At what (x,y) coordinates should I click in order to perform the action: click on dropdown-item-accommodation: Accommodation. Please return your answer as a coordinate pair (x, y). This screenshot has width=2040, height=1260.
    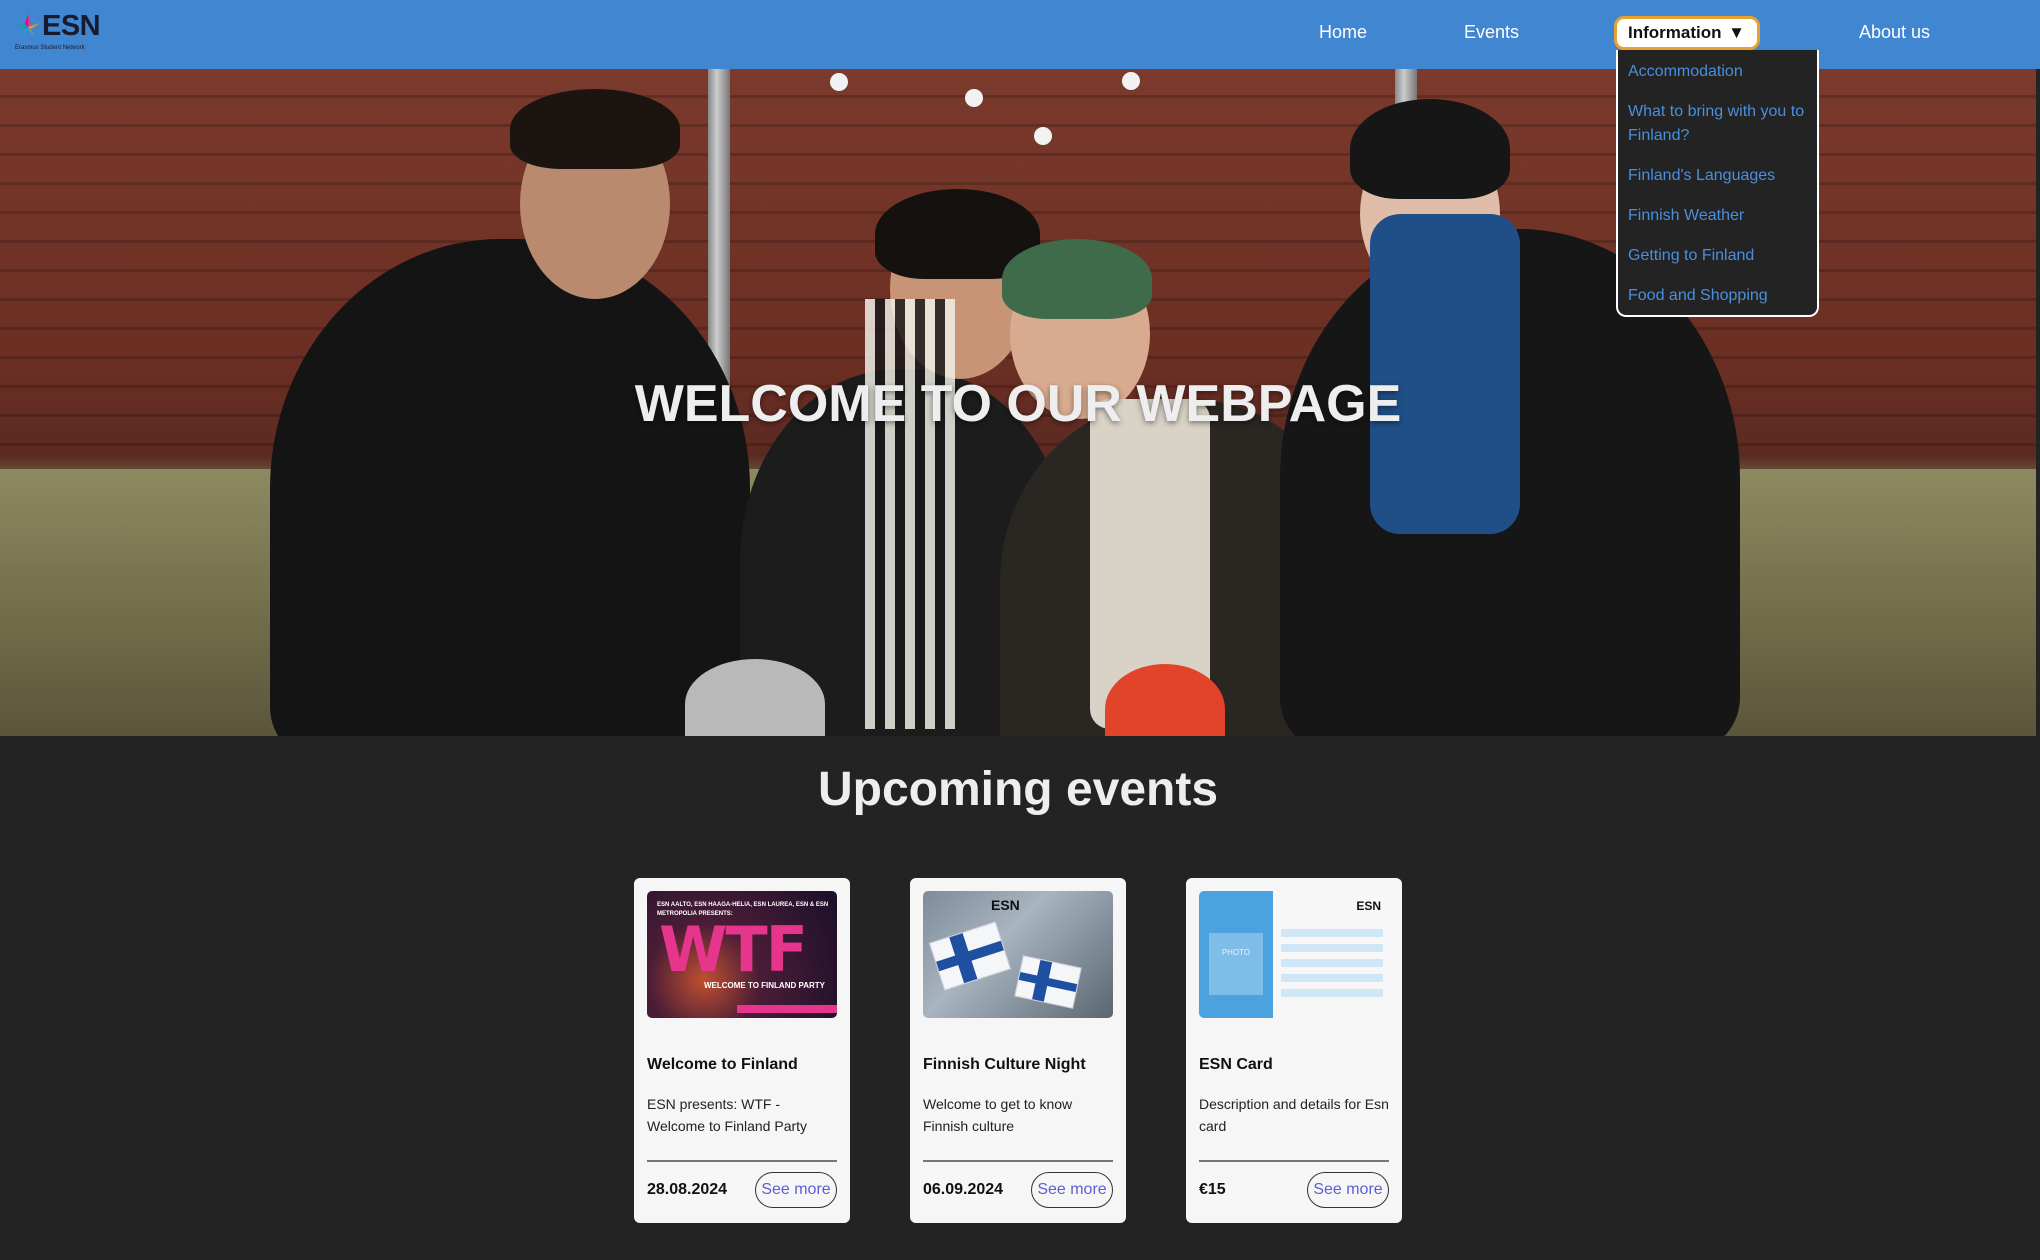
    Looking at the image, I should click on (1717, 72).